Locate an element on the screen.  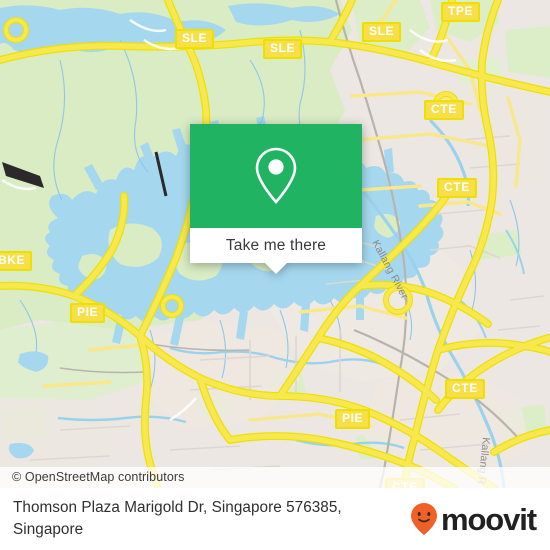
take-me-there-label: Take me there is located at coordinates (276, 245).